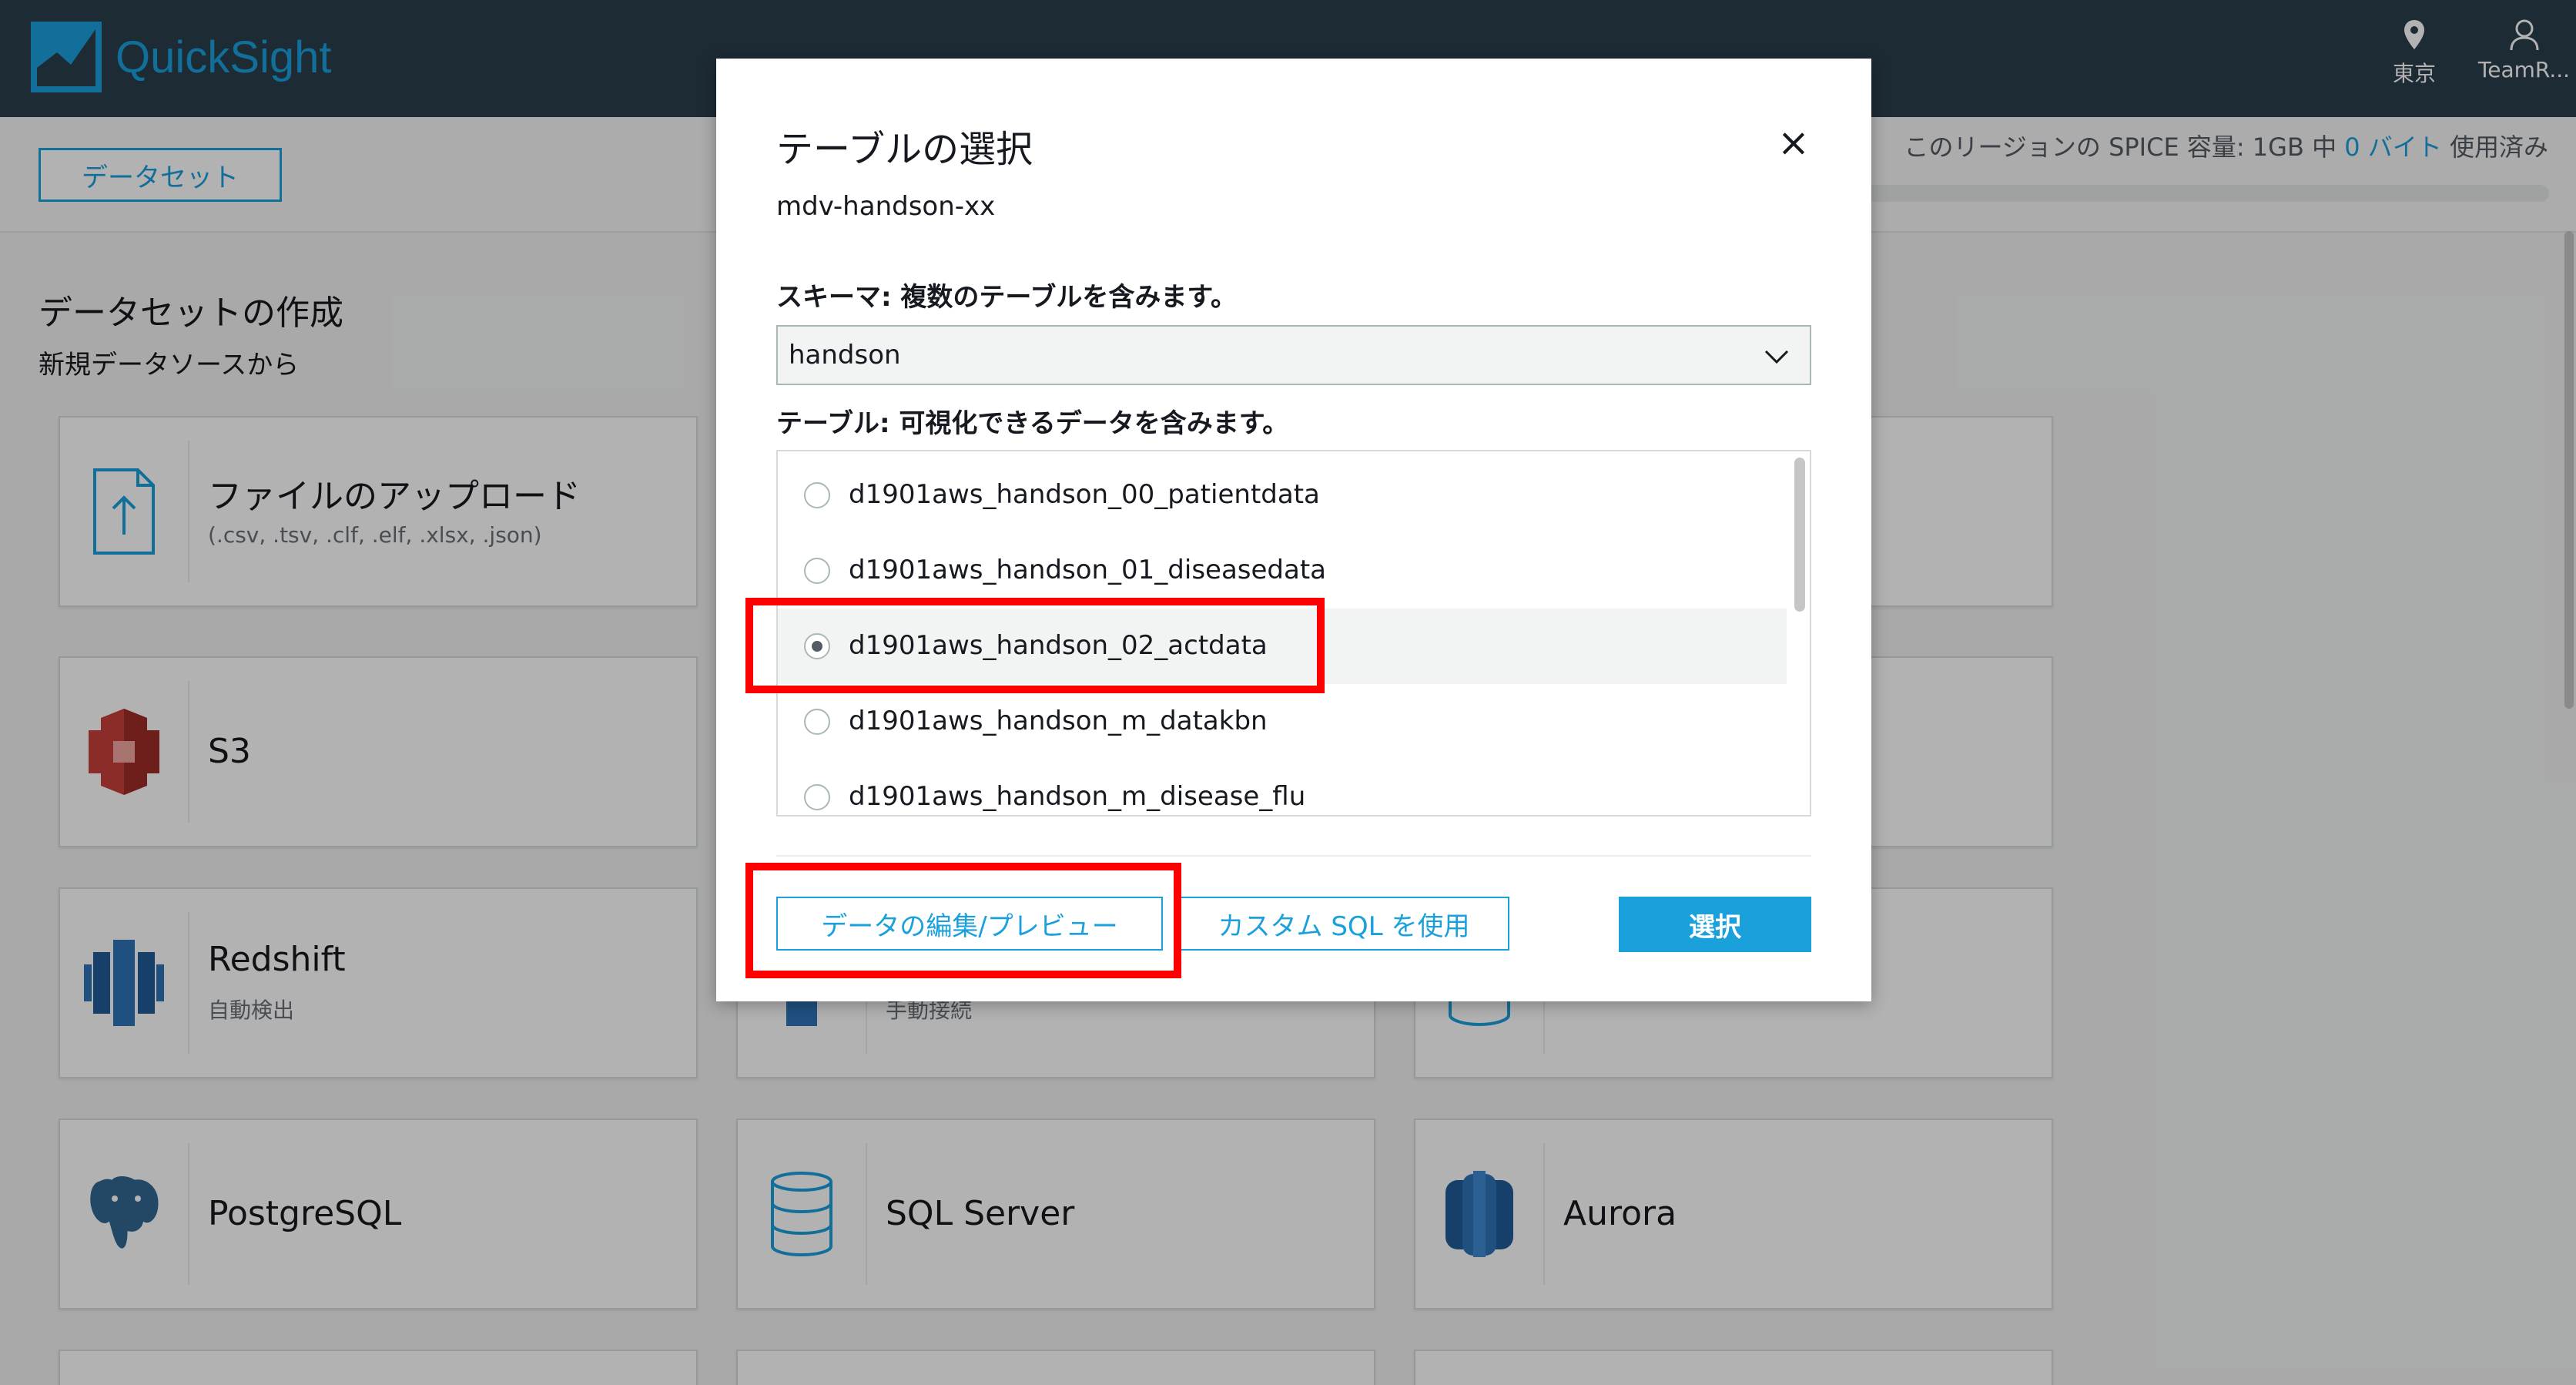  Describe the element at coordinates (1282, 722) in the screenshot. I see `table-option: d1901aws_handson_m_datakbn` at that location.